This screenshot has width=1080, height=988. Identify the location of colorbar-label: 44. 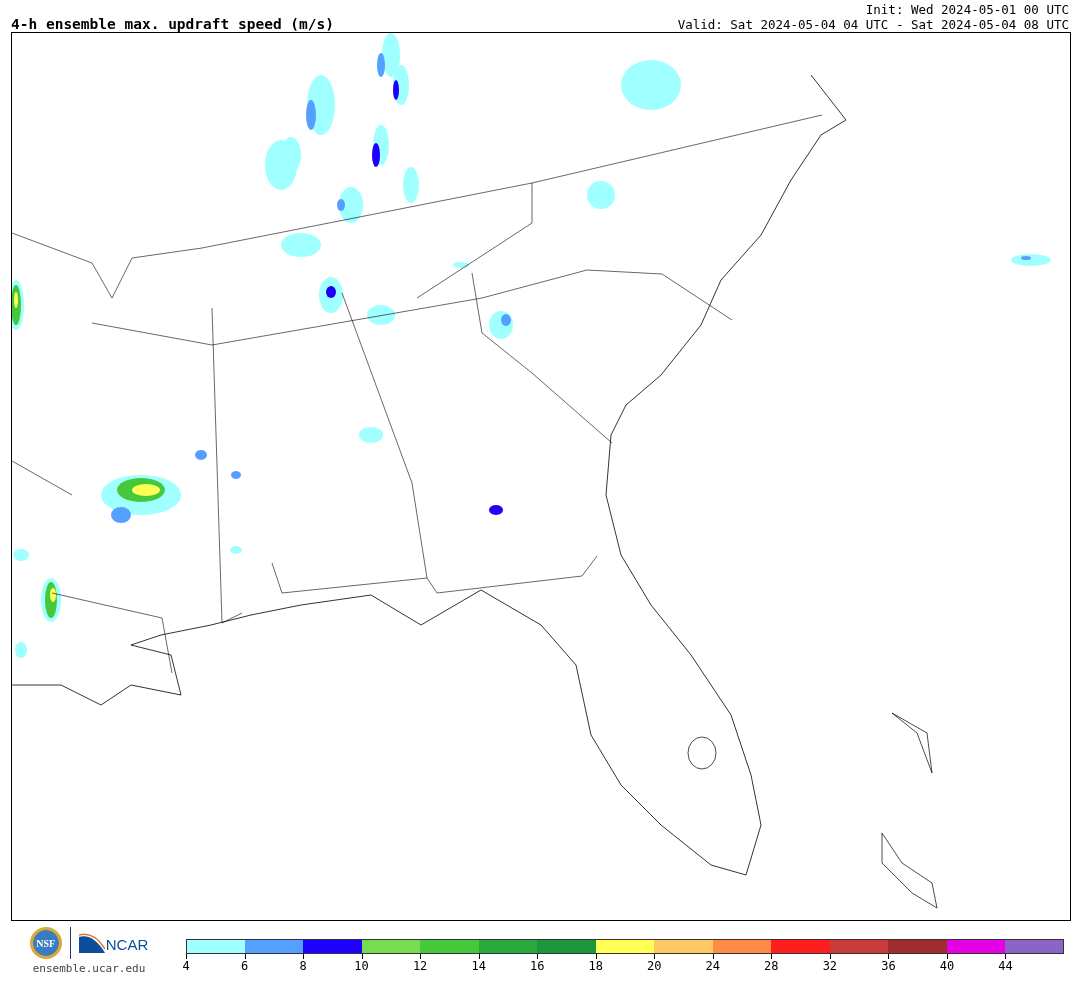
(1005, 966).